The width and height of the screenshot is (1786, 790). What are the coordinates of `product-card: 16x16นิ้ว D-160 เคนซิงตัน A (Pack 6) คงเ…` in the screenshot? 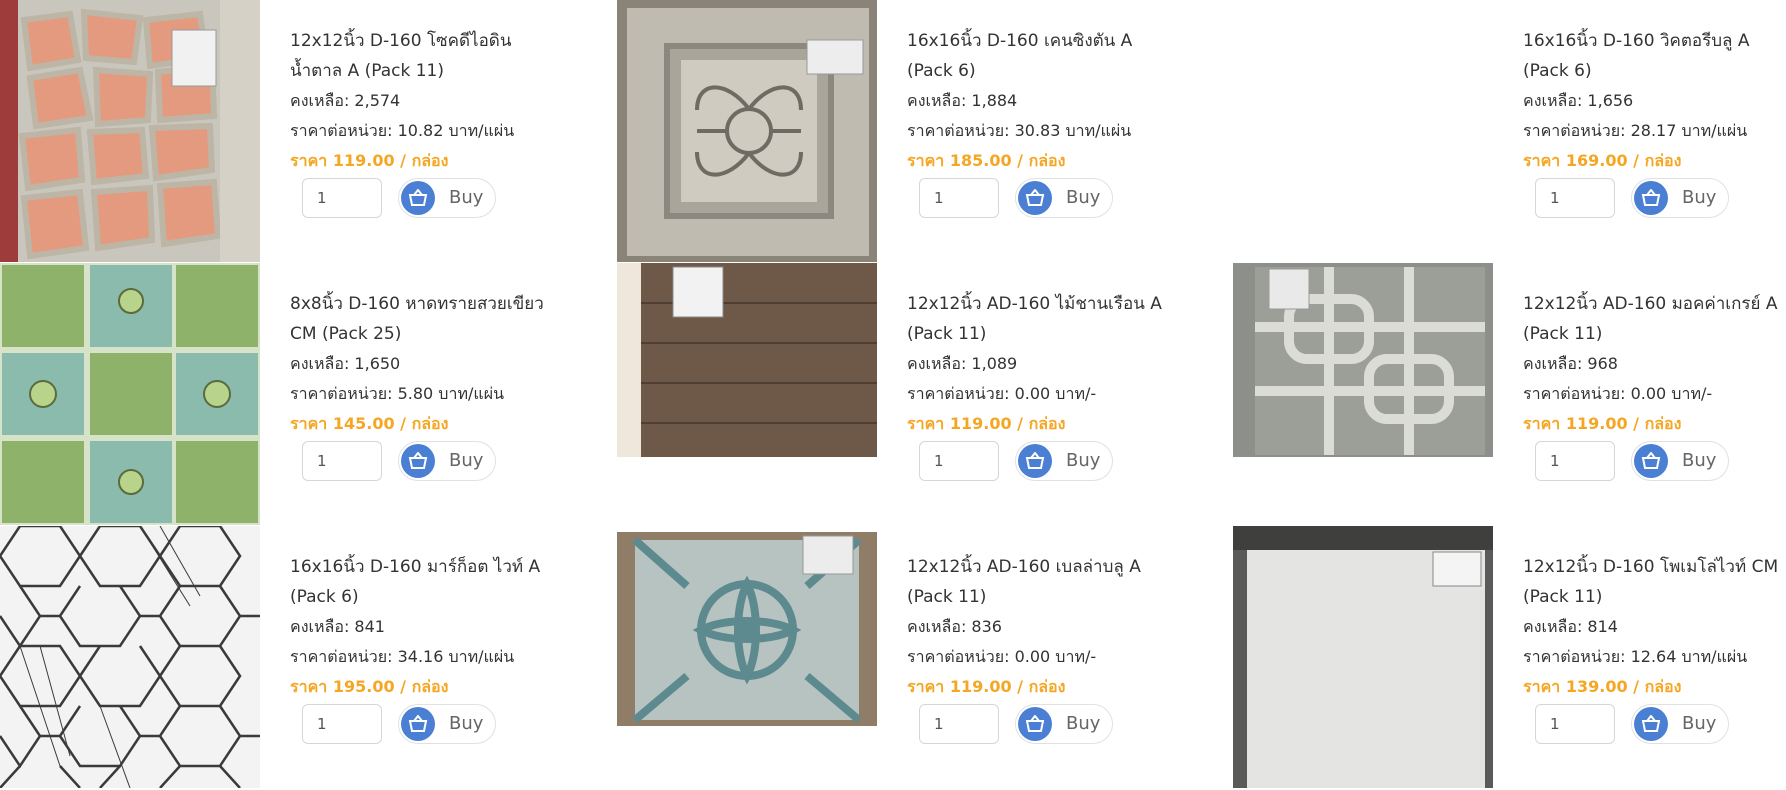 It's located at (914, 131).